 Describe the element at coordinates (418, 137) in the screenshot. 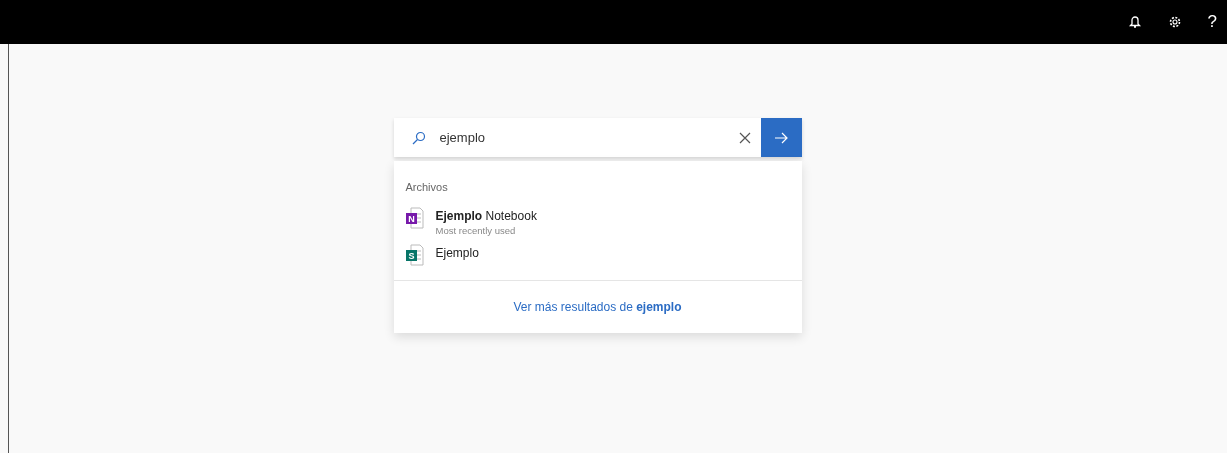

I see `search-icon` at that location.